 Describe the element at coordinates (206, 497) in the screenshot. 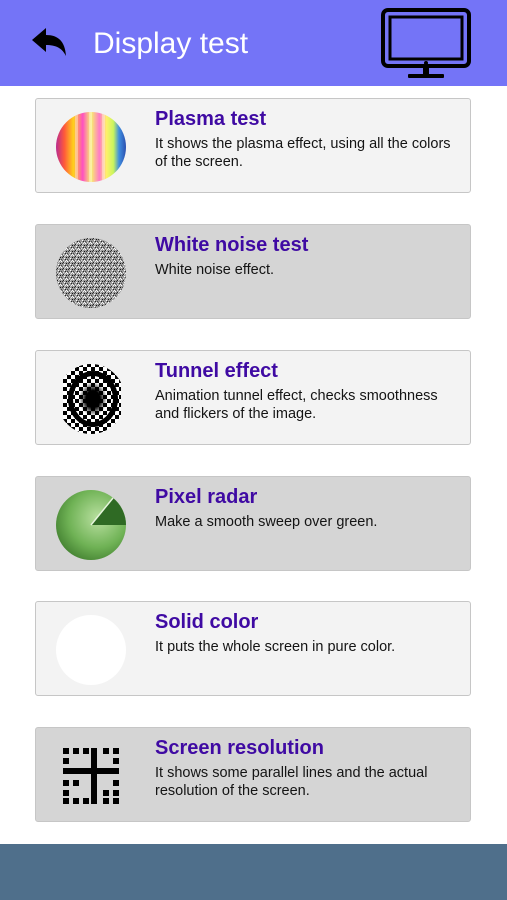

I see `test-title: Pixel radar` at that location.